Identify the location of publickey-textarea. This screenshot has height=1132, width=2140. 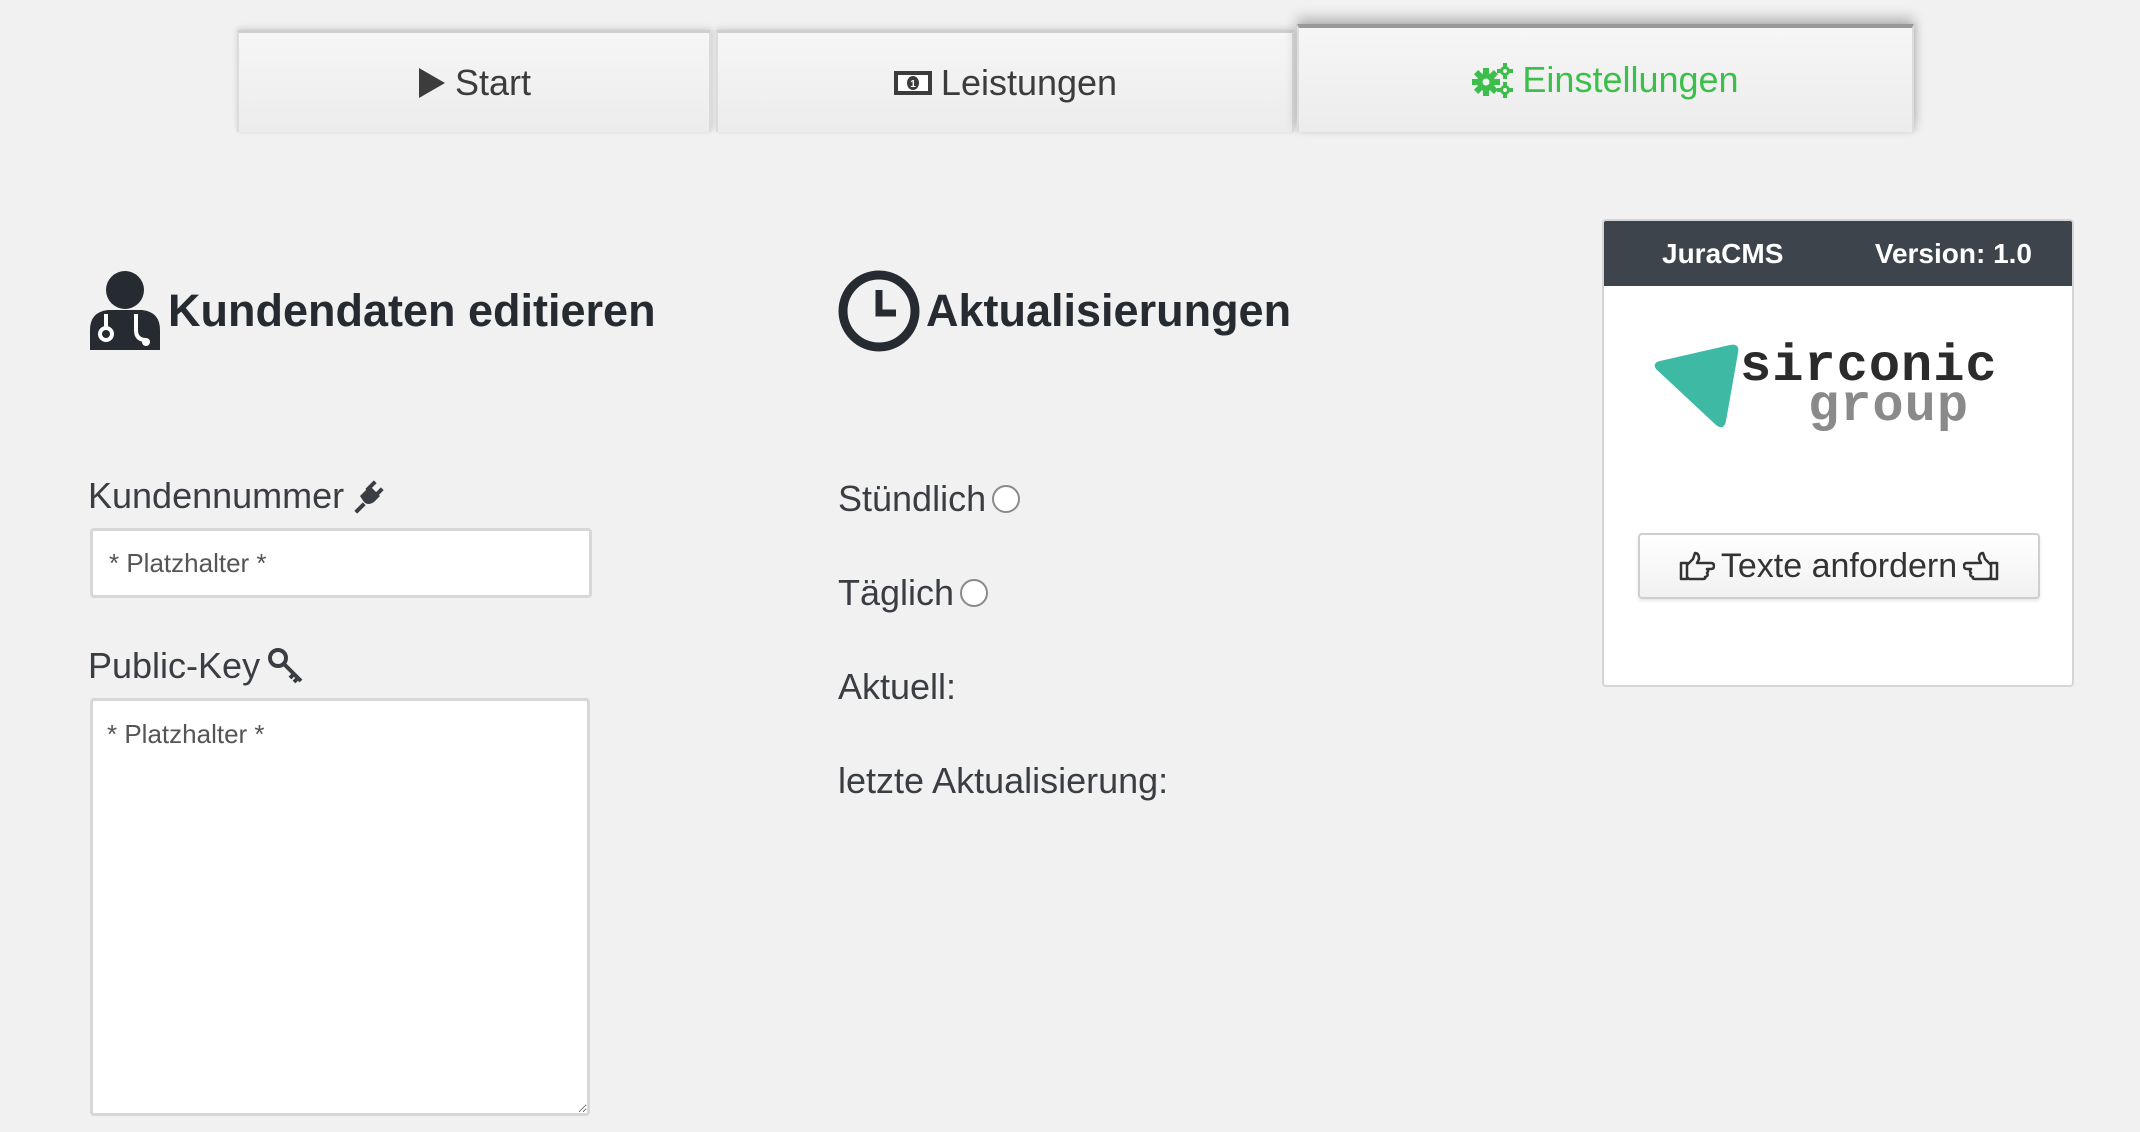
(340, 907).